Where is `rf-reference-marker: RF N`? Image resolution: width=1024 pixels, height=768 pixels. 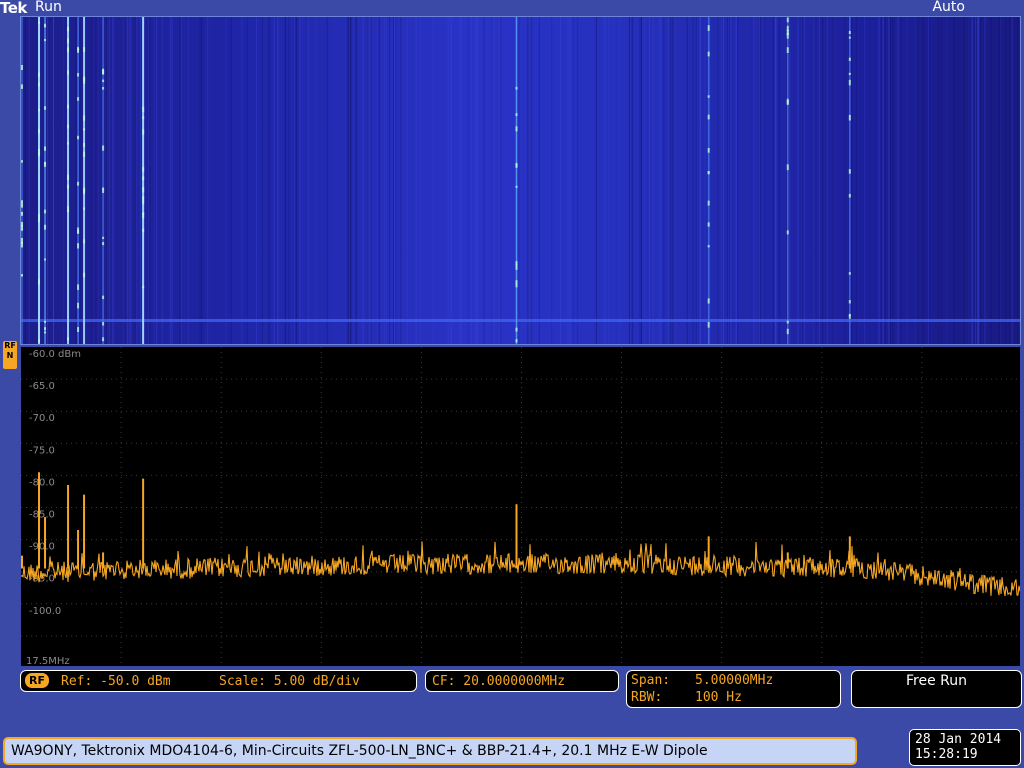 rf-reference-marker: RF N is located at coordinates (10, 355).